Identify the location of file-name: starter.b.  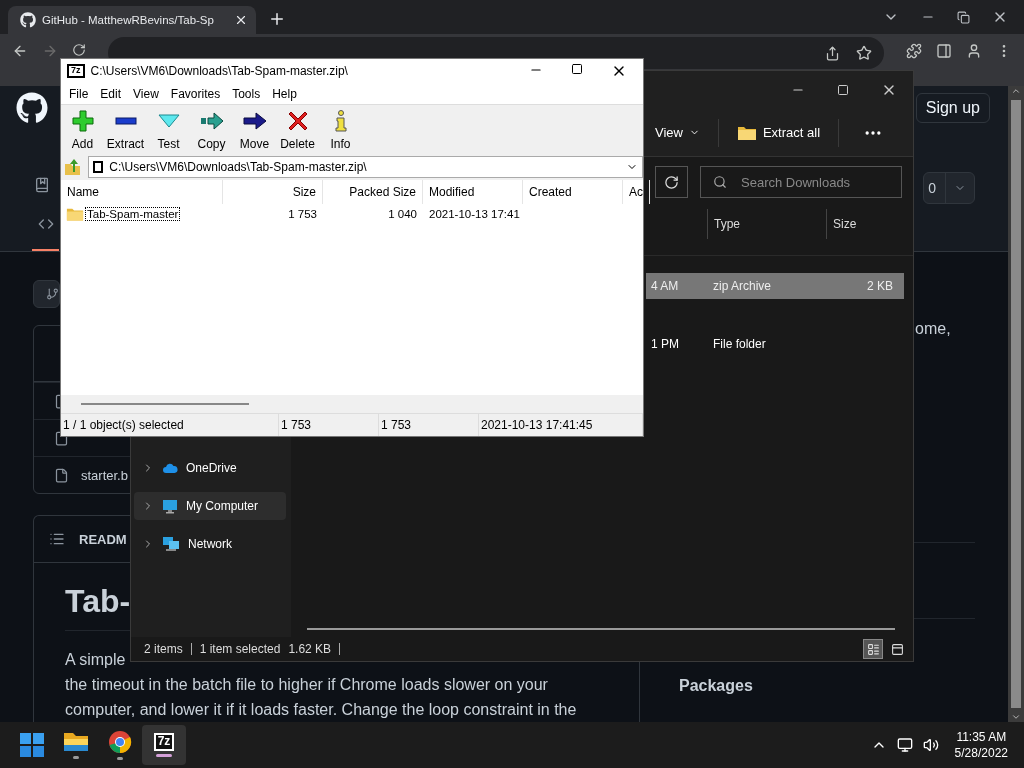
(104, 475).